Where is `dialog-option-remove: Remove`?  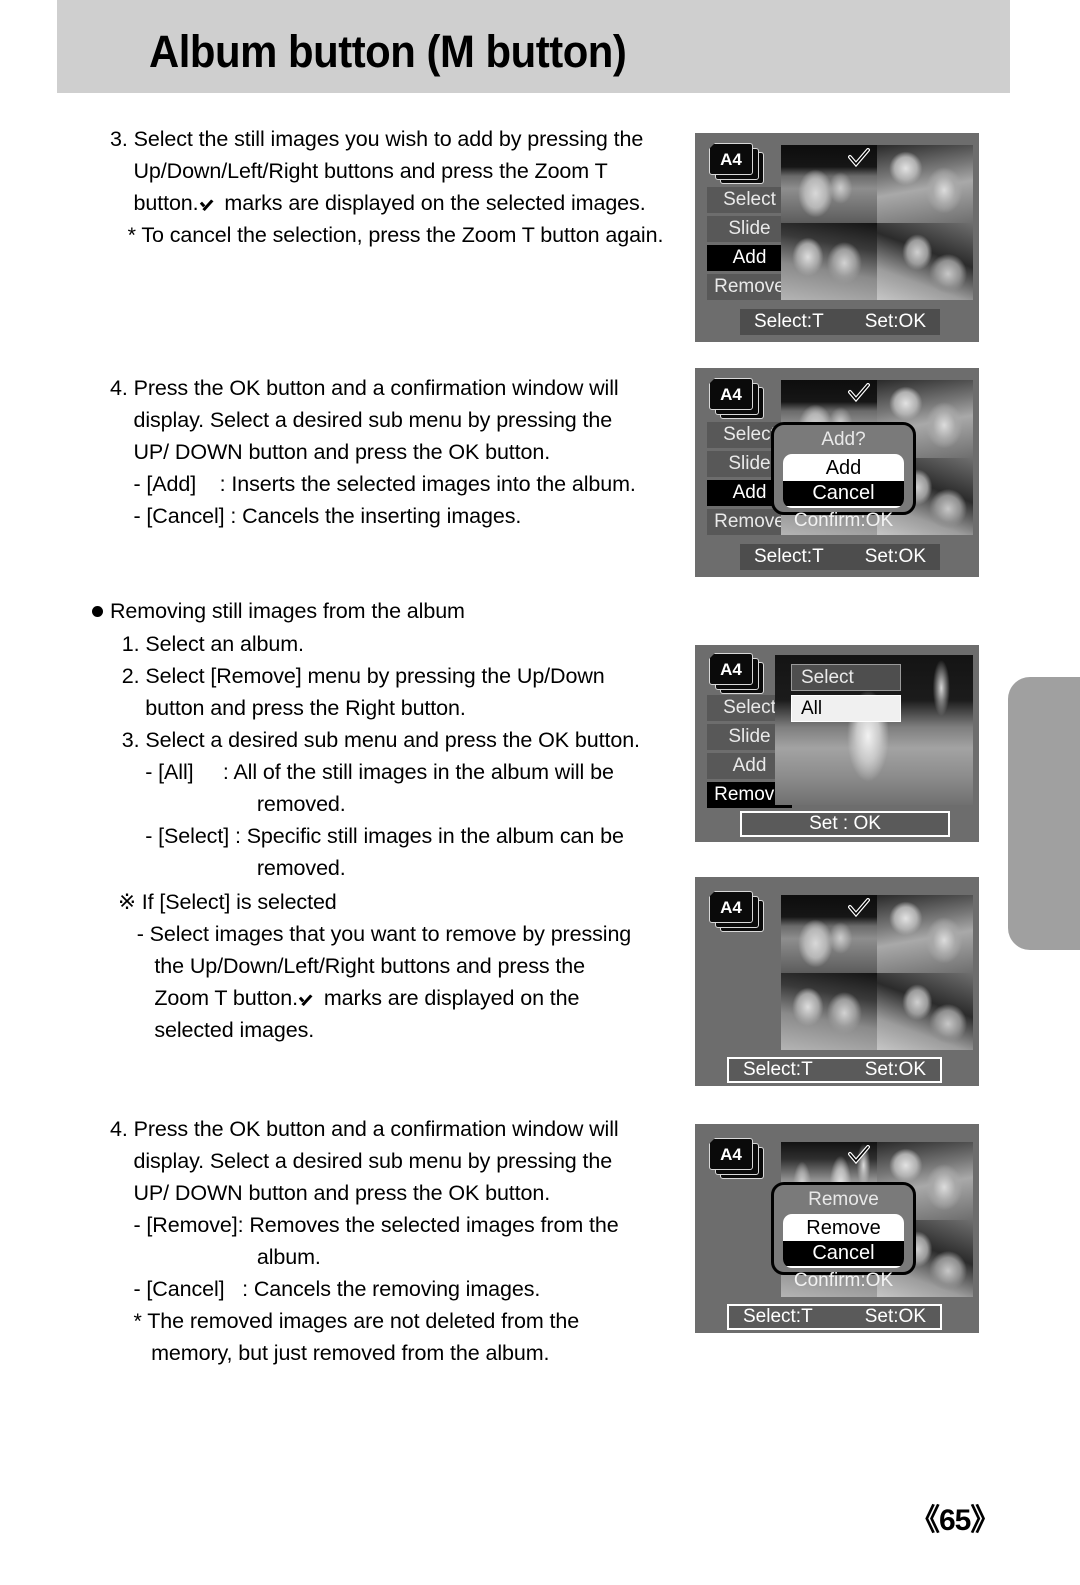 dialog-option-remove: Remove is located at coordinates (843, 1228).